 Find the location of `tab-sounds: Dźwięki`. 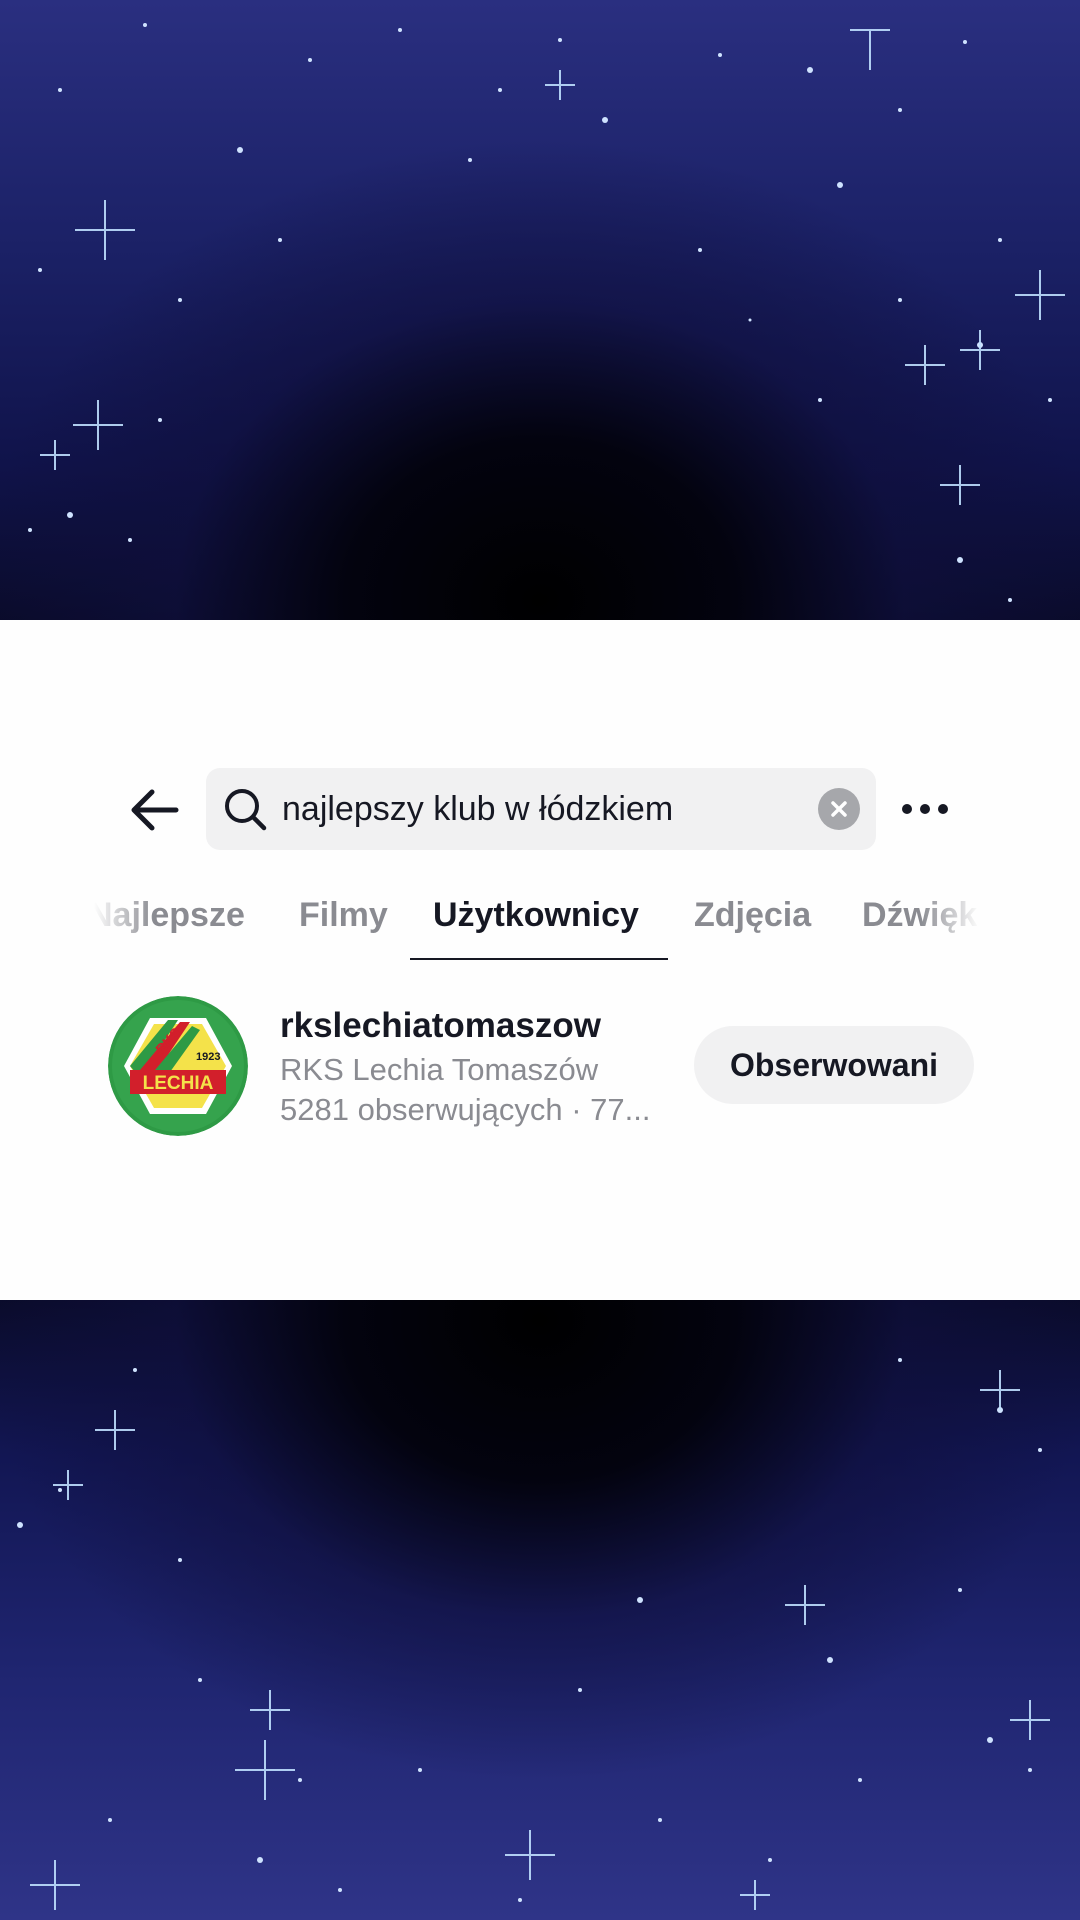

tab-sounds: Dźwięki is located at coordinates (921, 915).